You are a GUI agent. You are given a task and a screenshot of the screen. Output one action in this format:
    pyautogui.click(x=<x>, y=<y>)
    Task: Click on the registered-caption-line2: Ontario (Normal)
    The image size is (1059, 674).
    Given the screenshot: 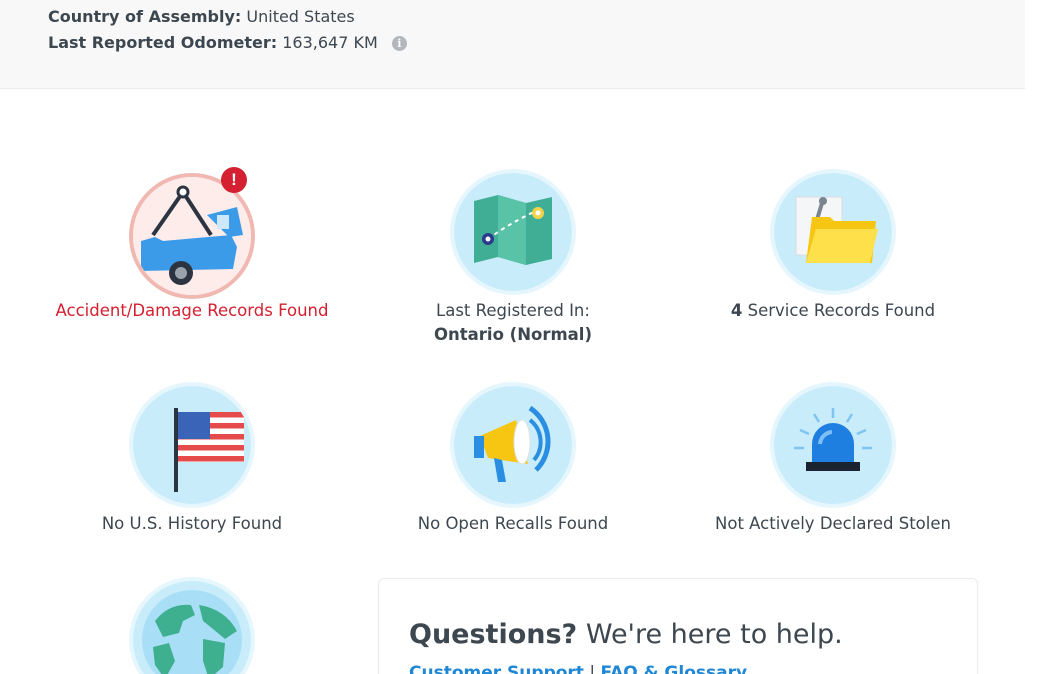 What is the action you would take?
    pyautogui.click(x=512, y=334)
    